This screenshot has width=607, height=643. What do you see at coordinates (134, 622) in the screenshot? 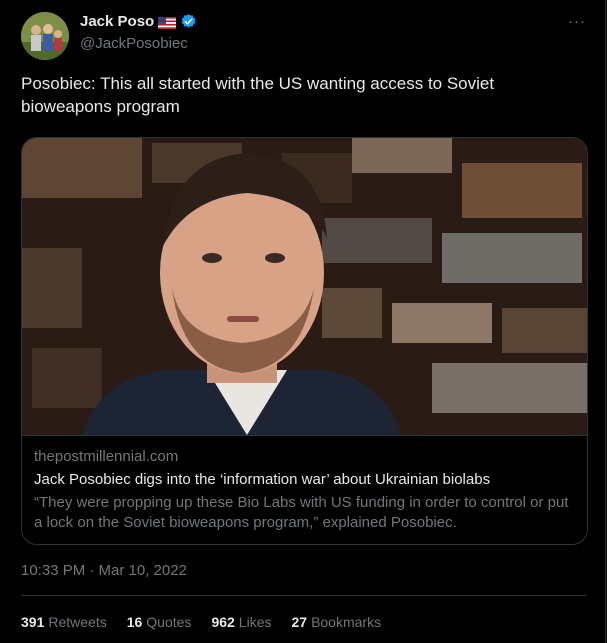
I see `quotes-count: 16` at bounding box center [134, 622].